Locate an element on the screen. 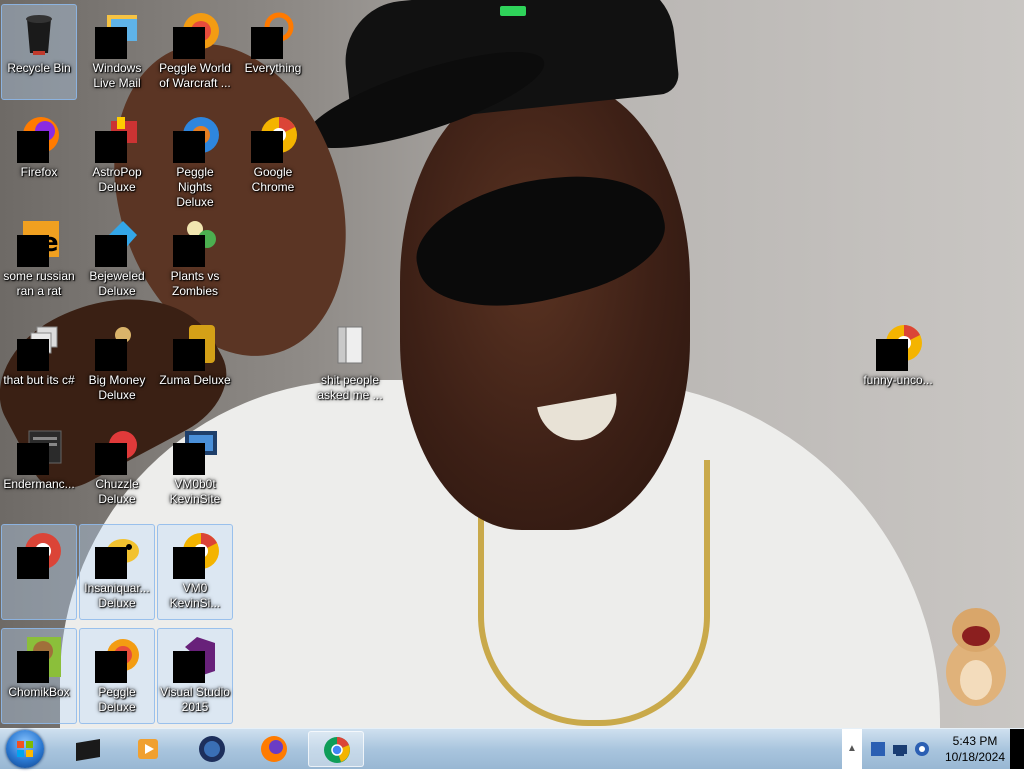 This screenshot has height=773, width=1024. hamster-desktop-pet is located at coordinates (976, 655).